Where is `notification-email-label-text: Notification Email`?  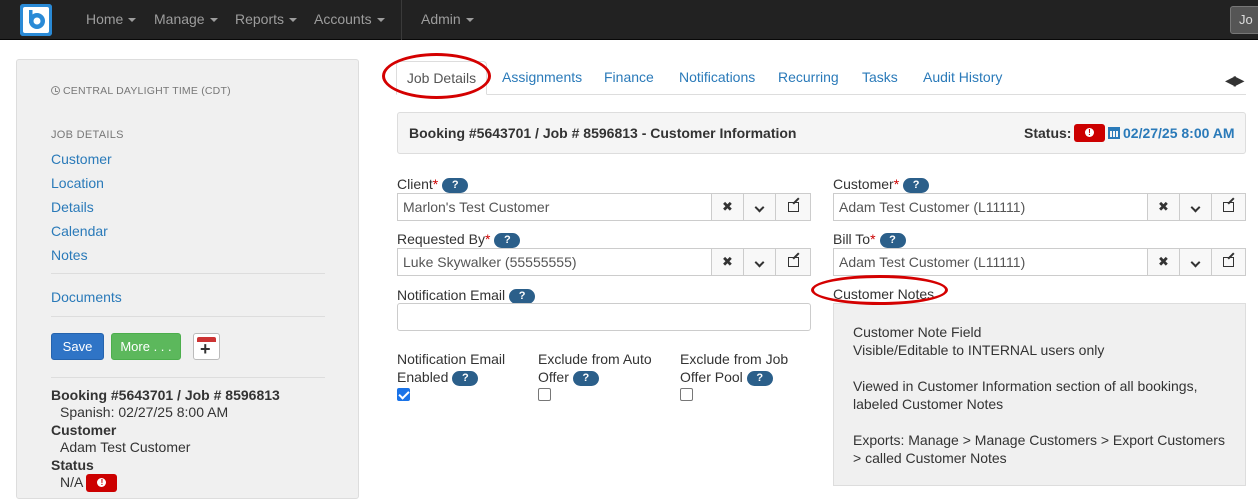 notification-email-label-text: Notification Email is located at coordinates (451, 295).